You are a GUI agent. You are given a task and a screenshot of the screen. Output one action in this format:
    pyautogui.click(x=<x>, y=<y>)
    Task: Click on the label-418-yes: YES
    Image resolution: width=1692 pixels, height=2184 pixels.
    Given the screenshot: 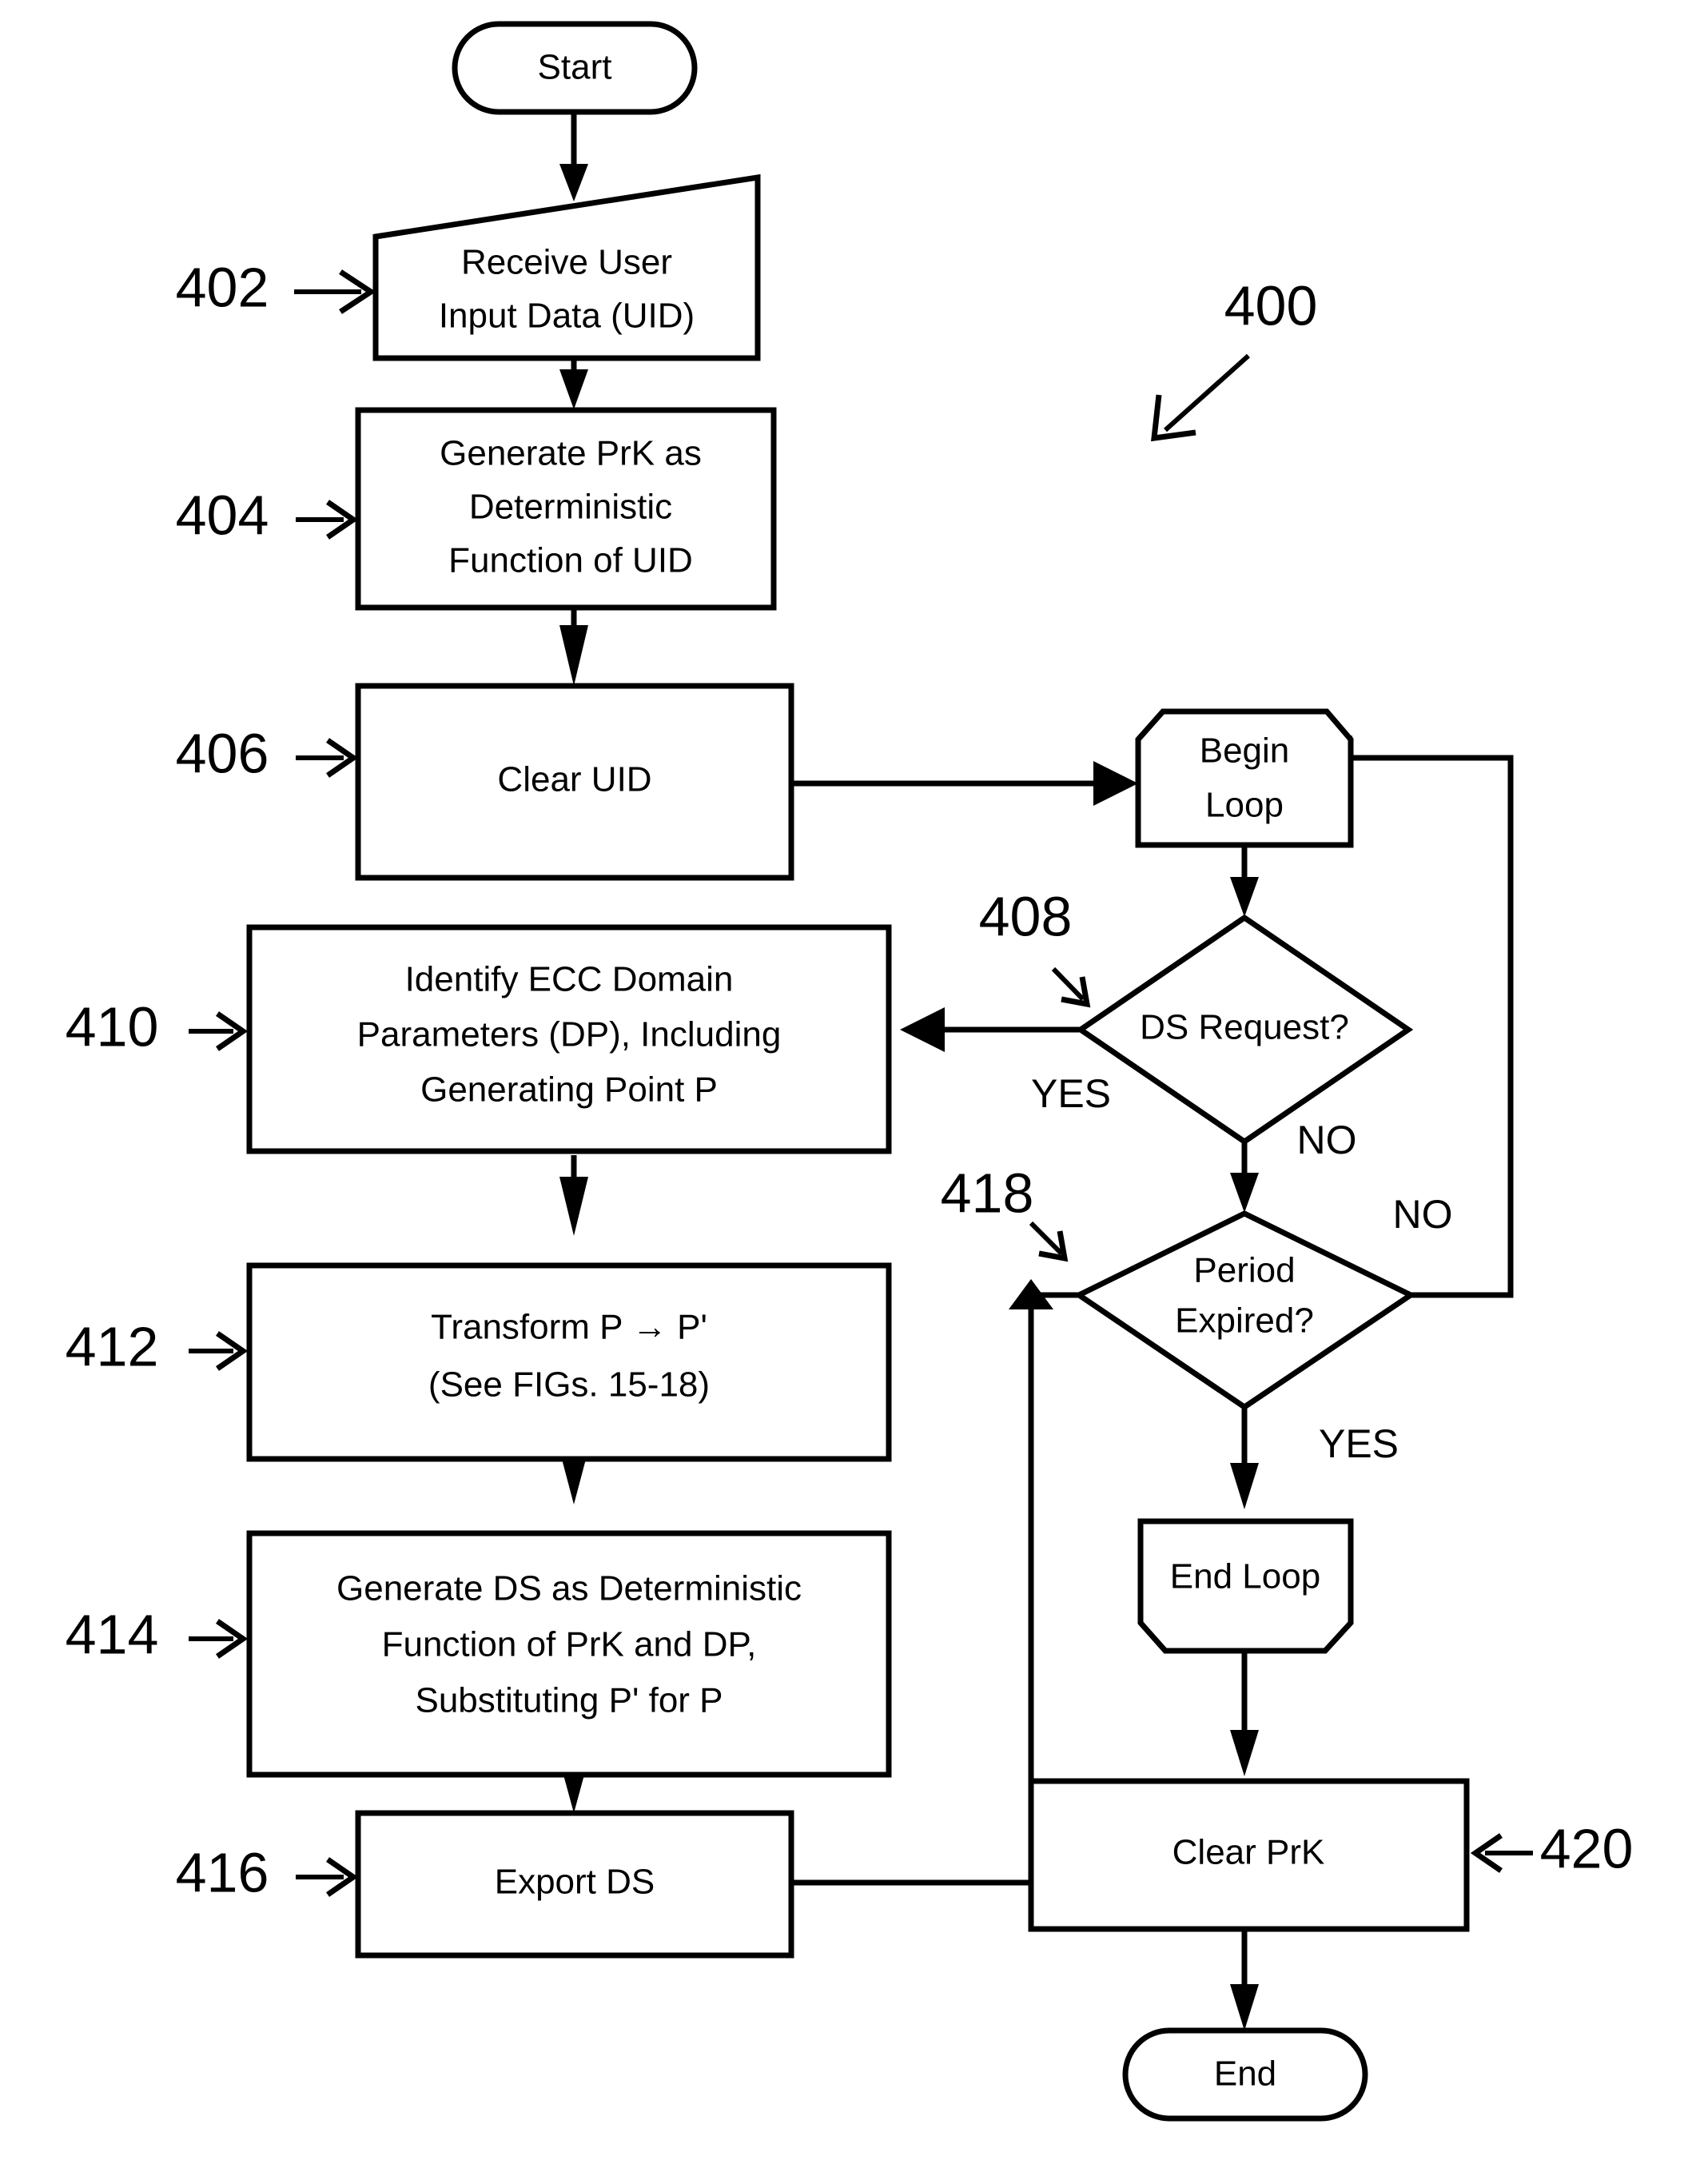 What is the action you would take?
    pyautogui.click(x=1359, y=1443)
    